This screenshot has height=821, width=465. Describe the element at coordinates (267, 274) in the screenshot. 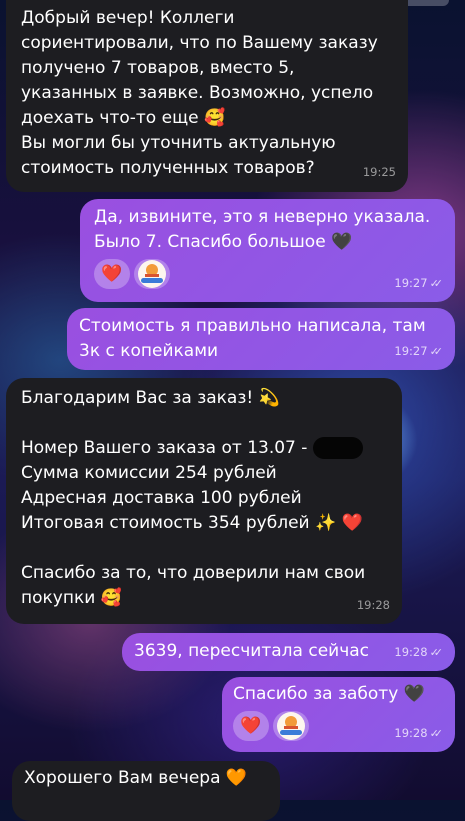

I see `reactions-row: ❤️` at that location.